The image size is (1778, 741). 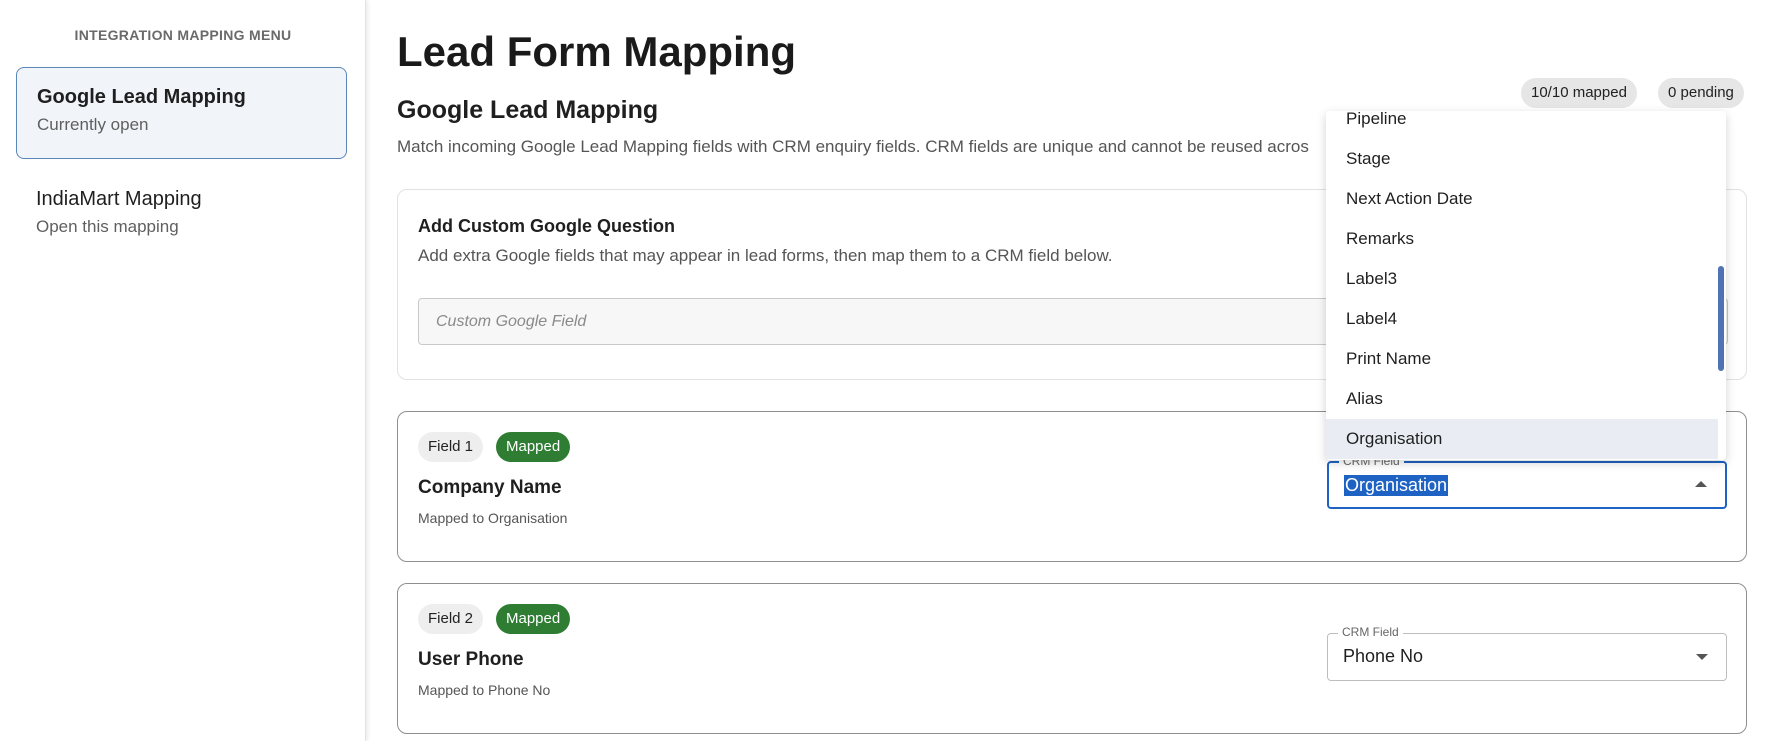 I want to click on dropdown-option: Stage, so click(x=1522, y=159).